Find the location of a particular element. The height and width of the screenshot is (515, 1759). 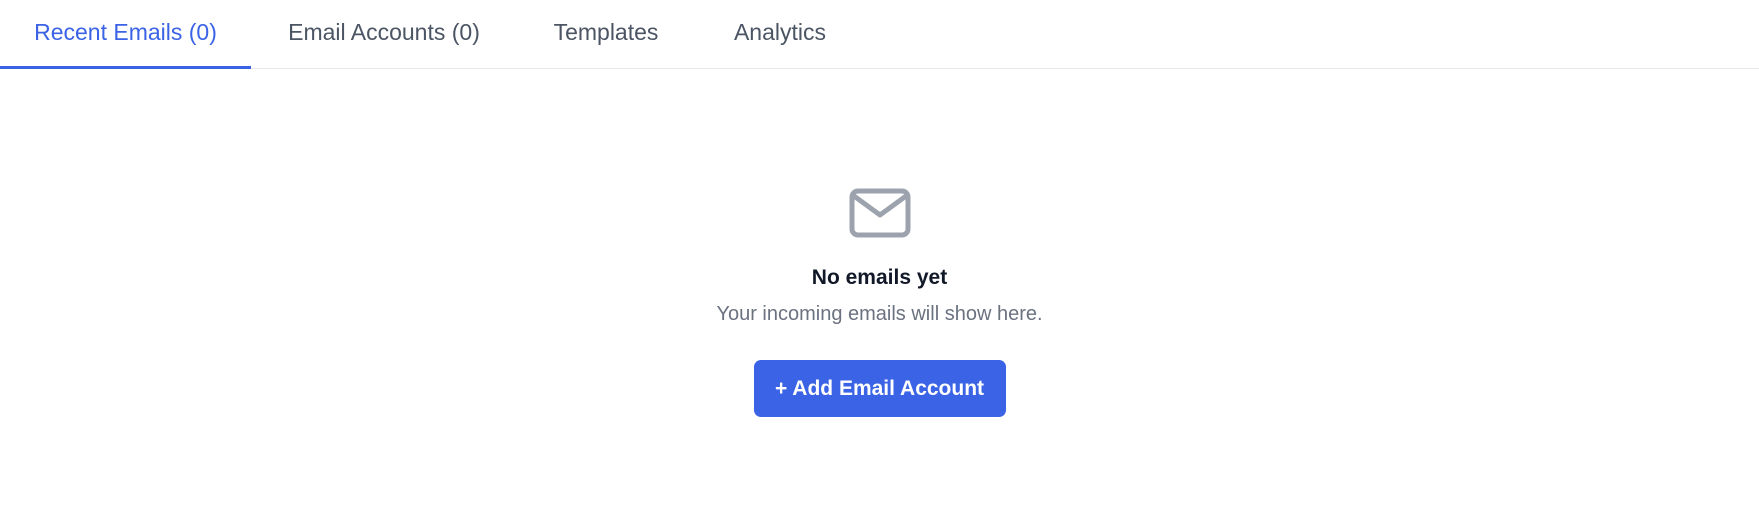

tab-templates-label: Templates is located at coordinates (606, 32).